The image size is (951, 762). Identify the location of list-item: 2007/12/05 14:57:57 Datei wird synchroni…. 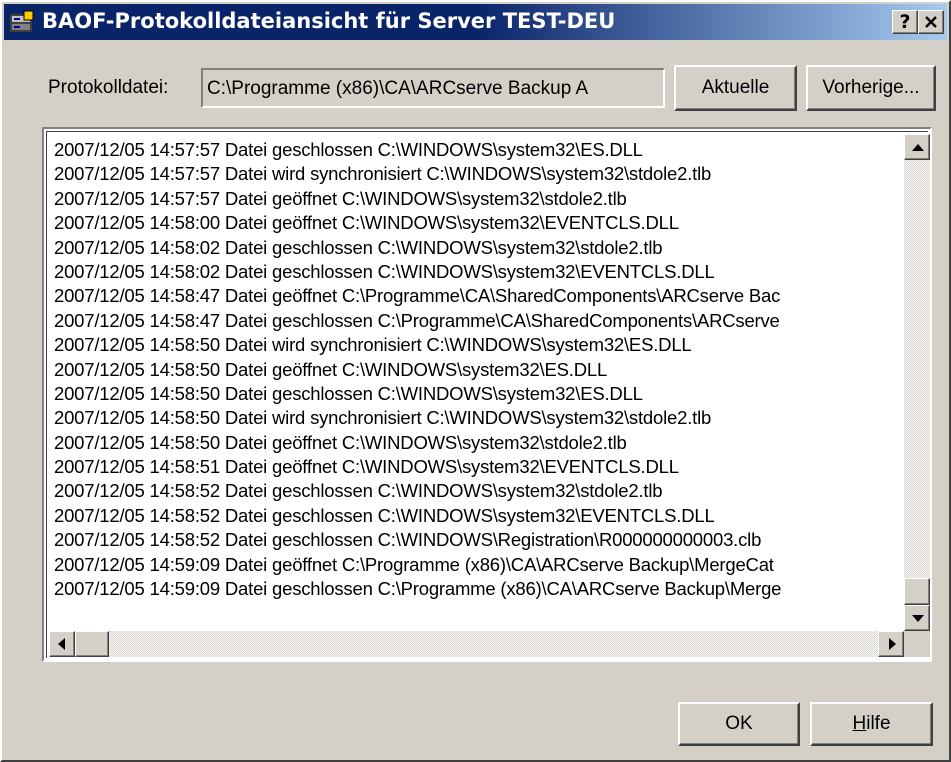
(478, 174).